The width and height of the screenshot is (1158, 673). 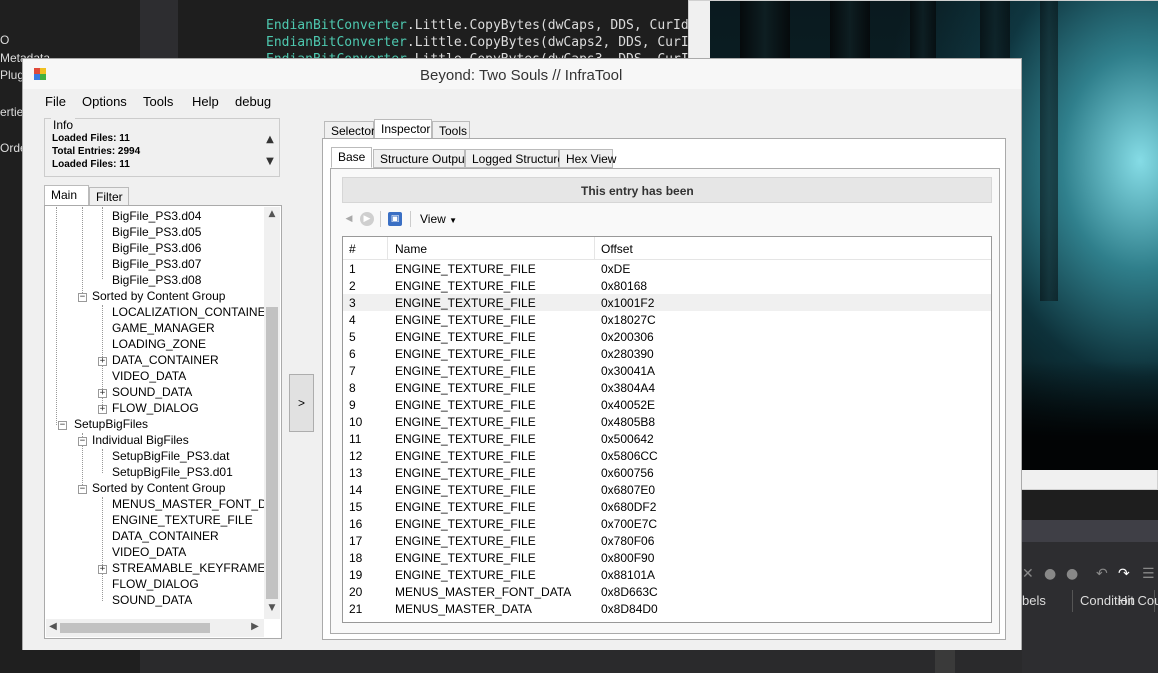 I want to click on menu-tools: Tools, so click(x=158, y=101).